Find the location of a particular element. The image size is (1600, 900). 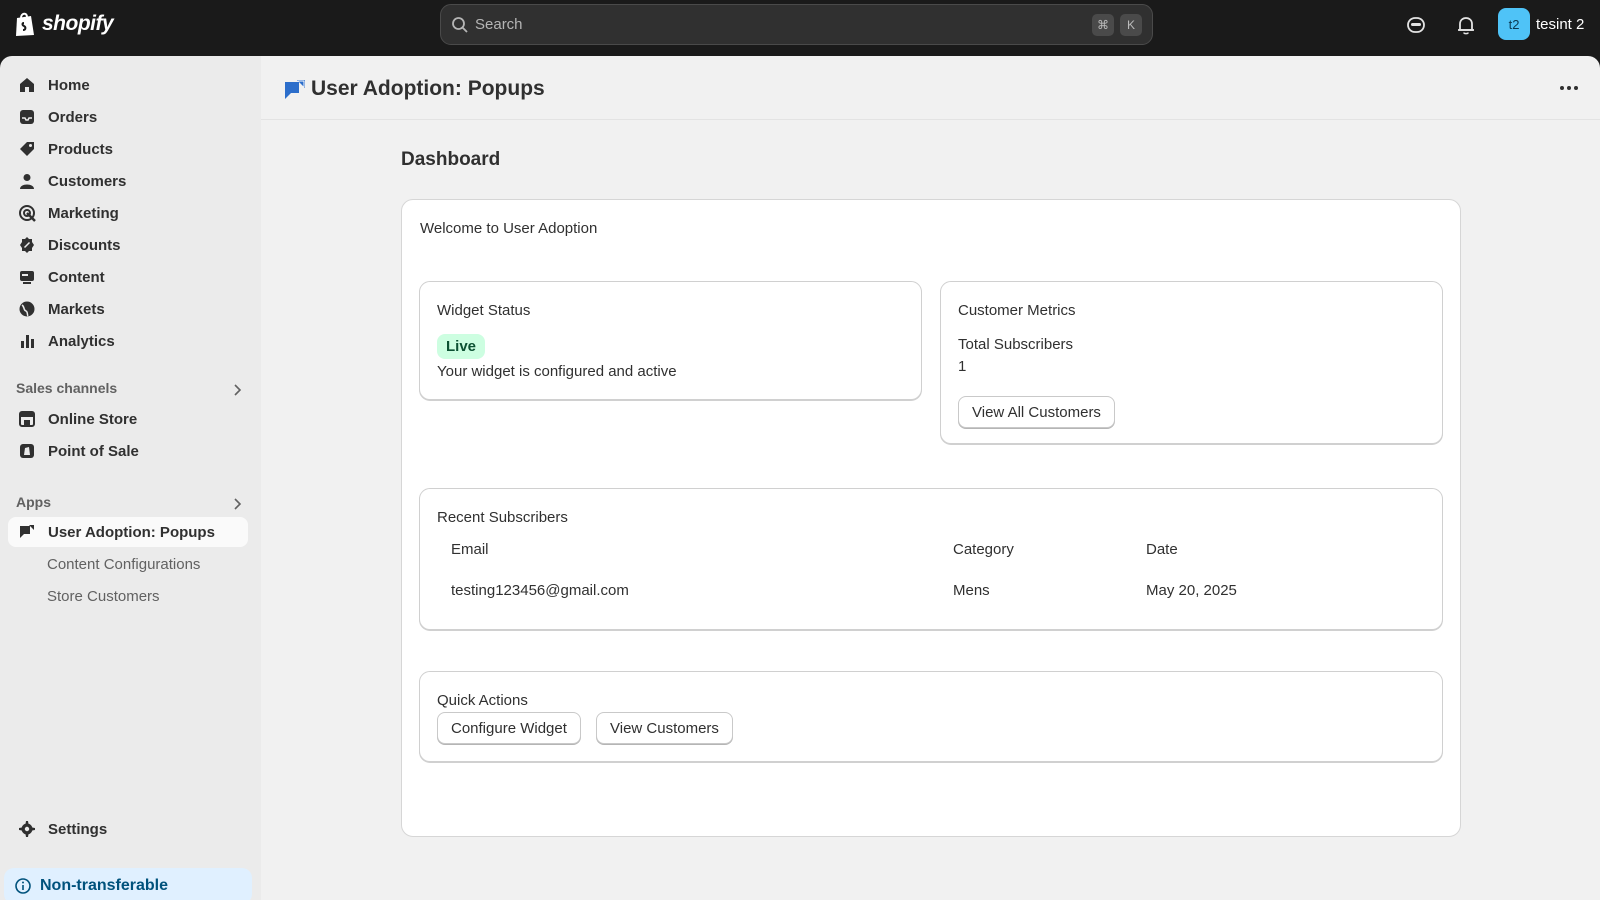

non-transferable-banner: Non-transferable is located at coordinates (128, 884).